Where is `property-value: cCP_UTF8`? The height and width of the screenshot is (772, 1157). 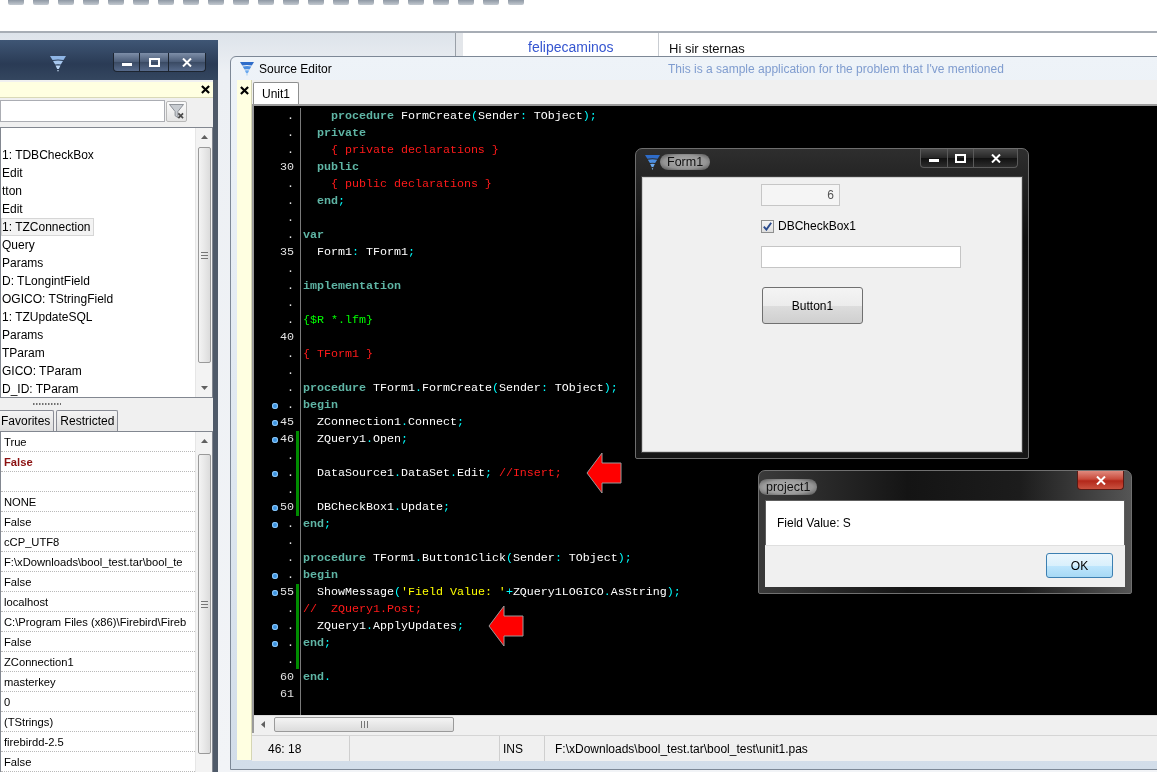
property-value: cCP_UTF8 is located at coordinates (32, 541).